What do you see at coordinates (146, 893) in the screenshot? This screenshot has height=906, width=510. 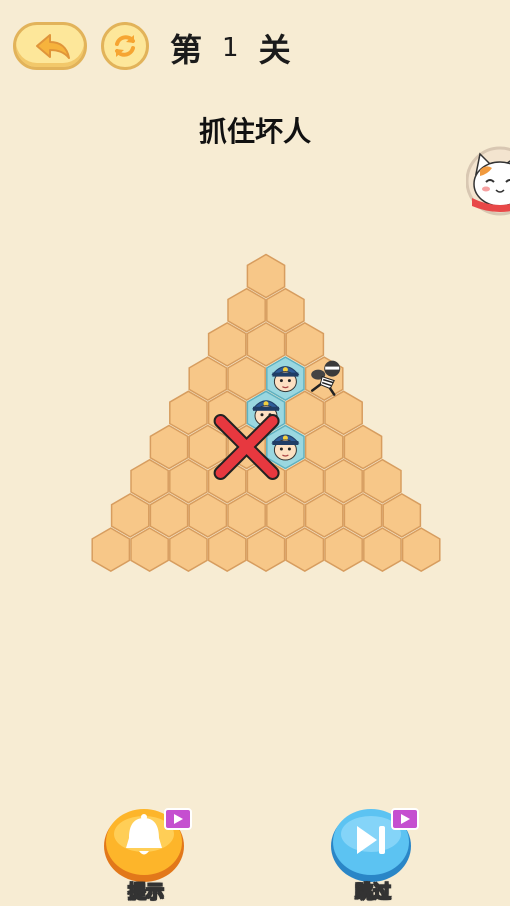 I see `hint-label: 提示` at bounding box center [146, 893].